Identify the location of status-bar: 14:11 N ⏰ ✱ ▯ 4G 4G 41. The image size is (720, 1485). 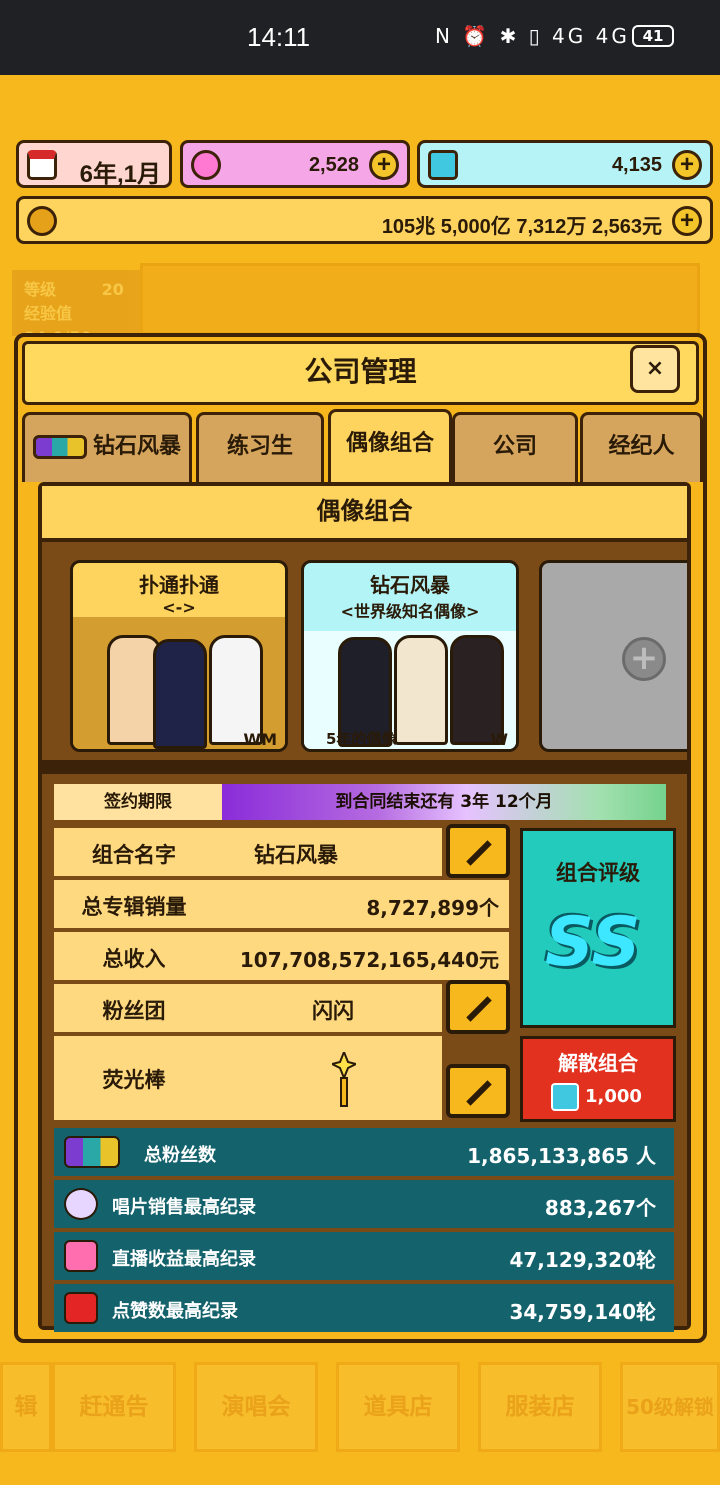
(360, 37).